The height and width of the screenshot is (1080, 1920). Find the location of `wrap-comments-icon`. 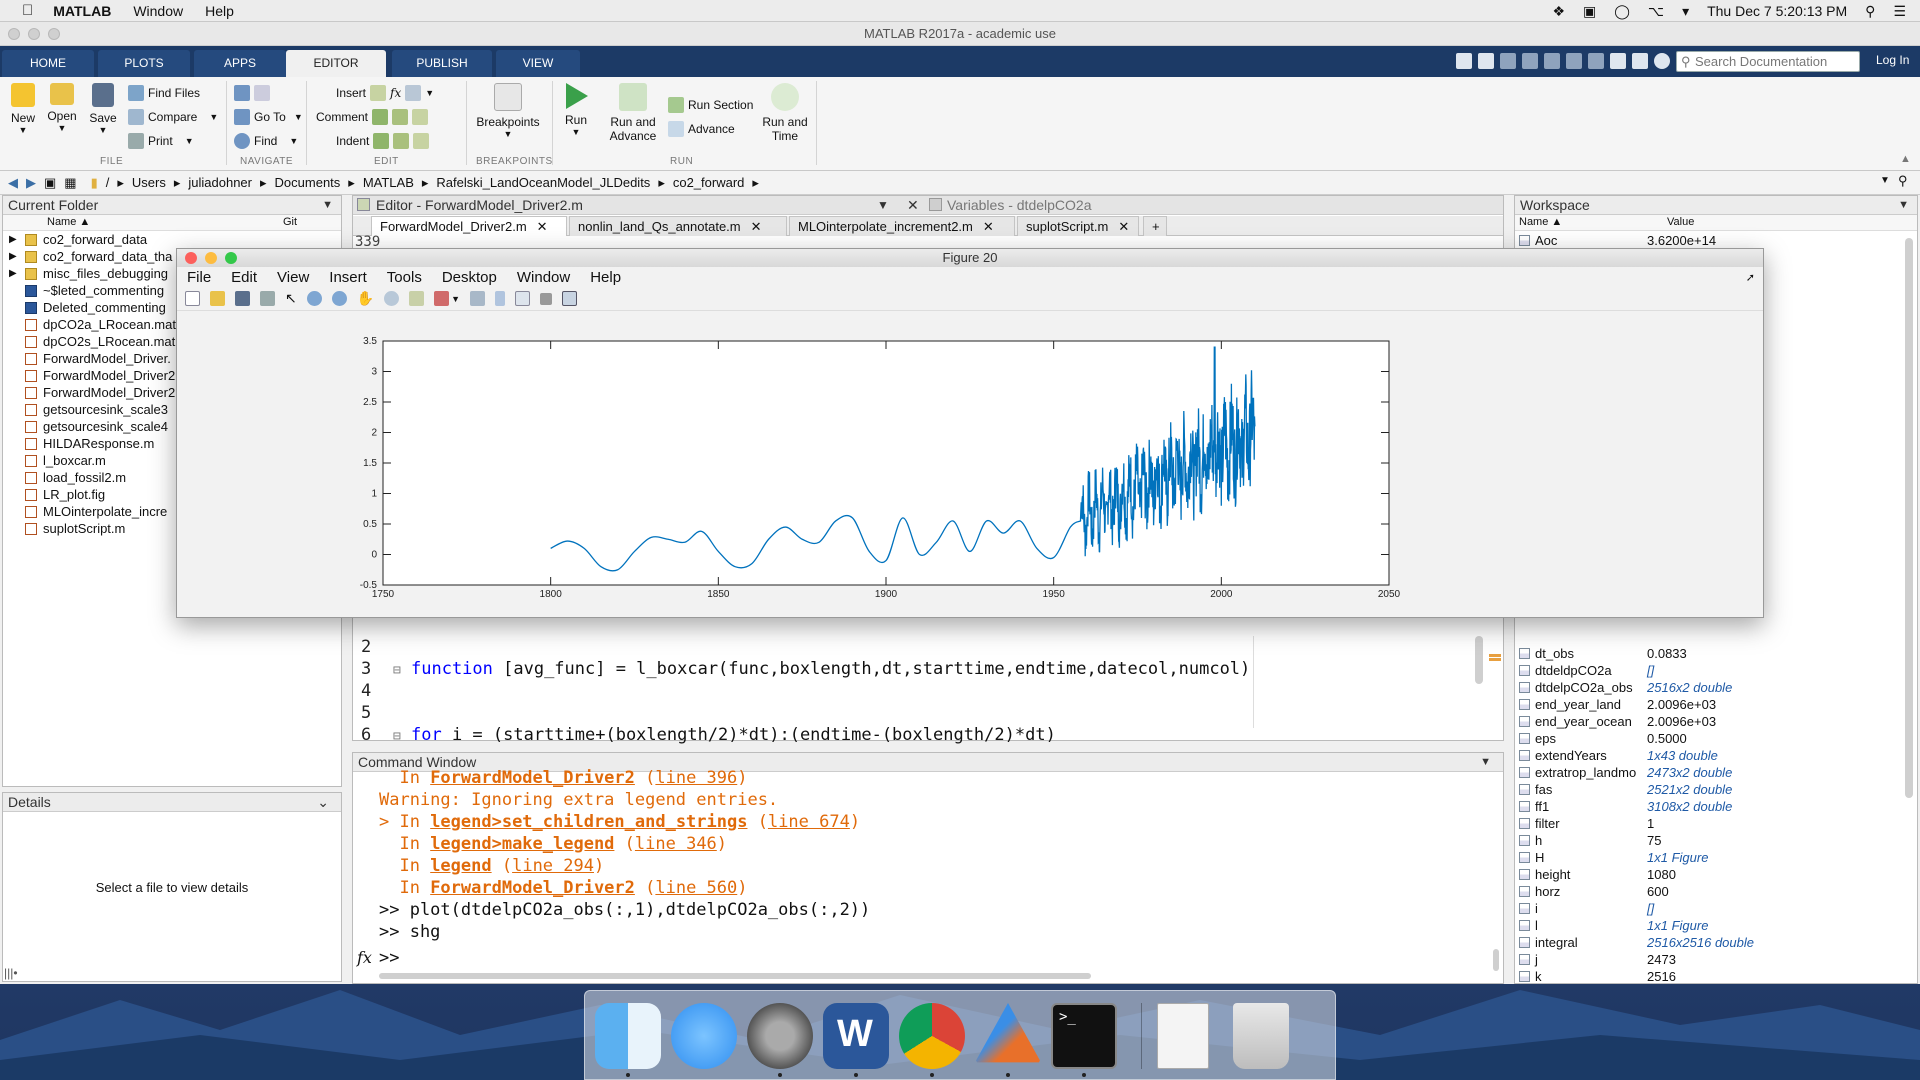

wrap-comments-icon is located at coordinates (420, 117).